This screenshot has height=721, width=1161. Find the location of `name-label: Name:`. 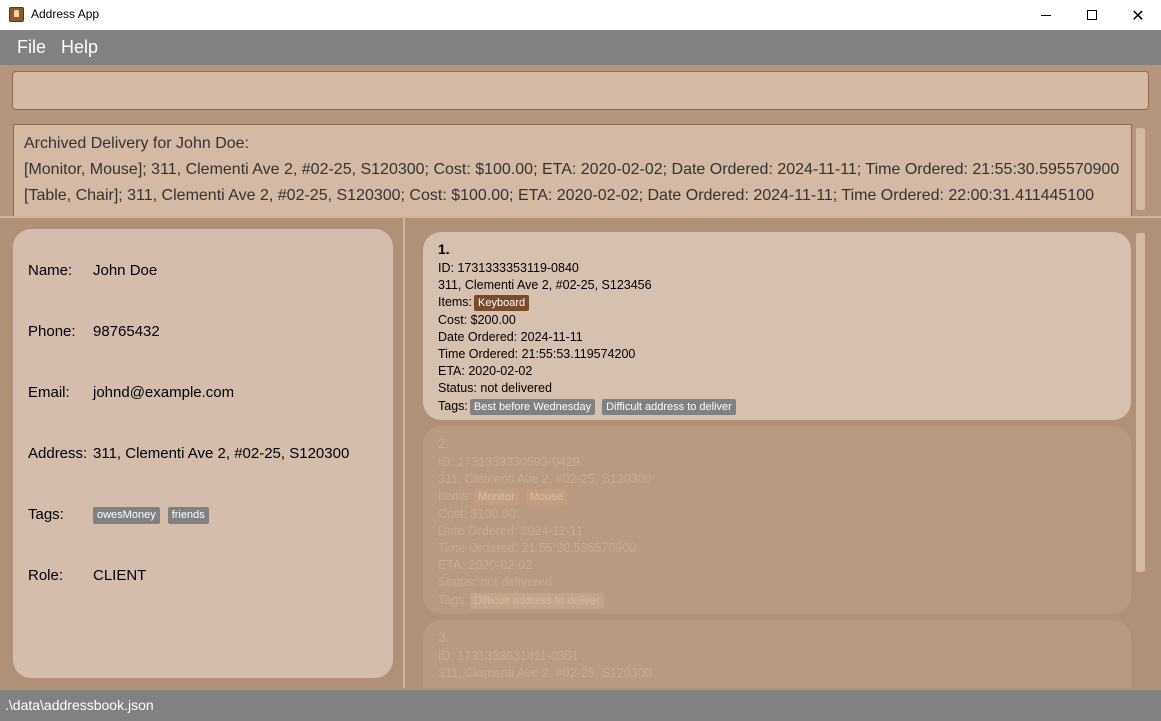

name-label: Name: is located at coordinates (50, 270).